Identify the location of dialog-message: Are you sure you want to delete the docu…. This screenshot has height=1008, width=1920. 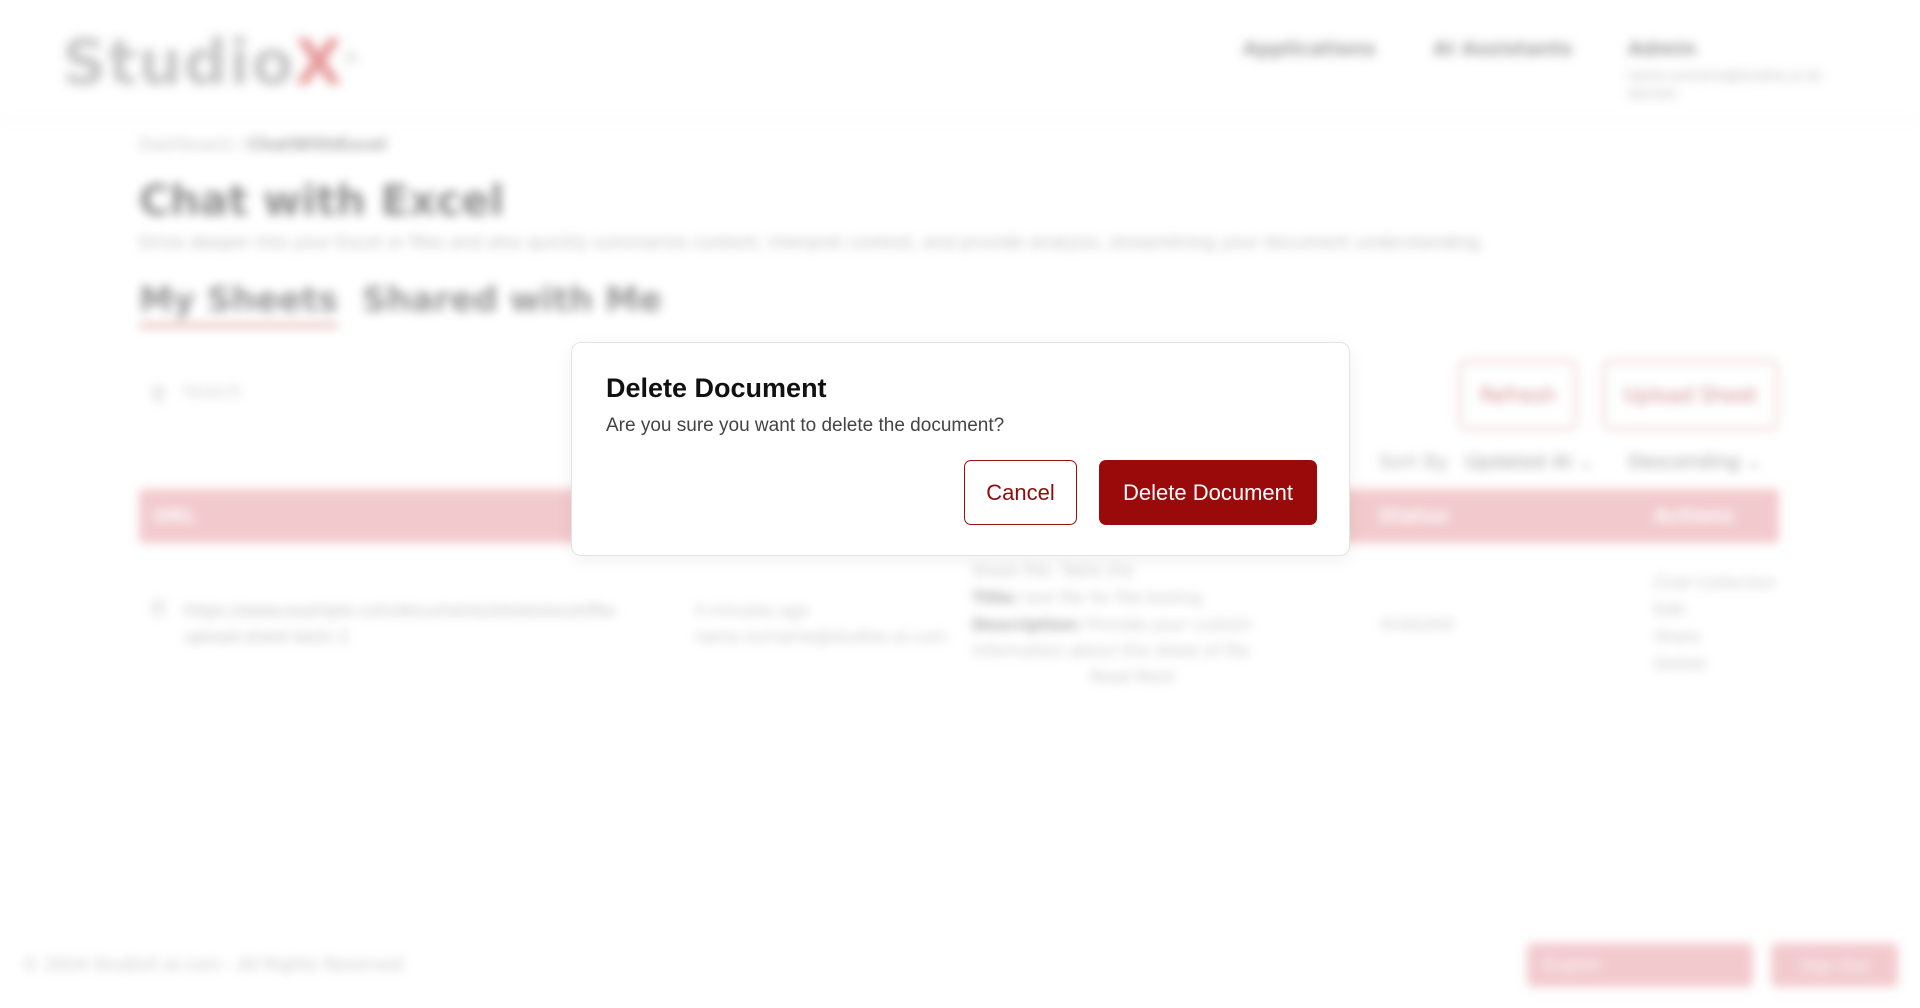
(805, 425).